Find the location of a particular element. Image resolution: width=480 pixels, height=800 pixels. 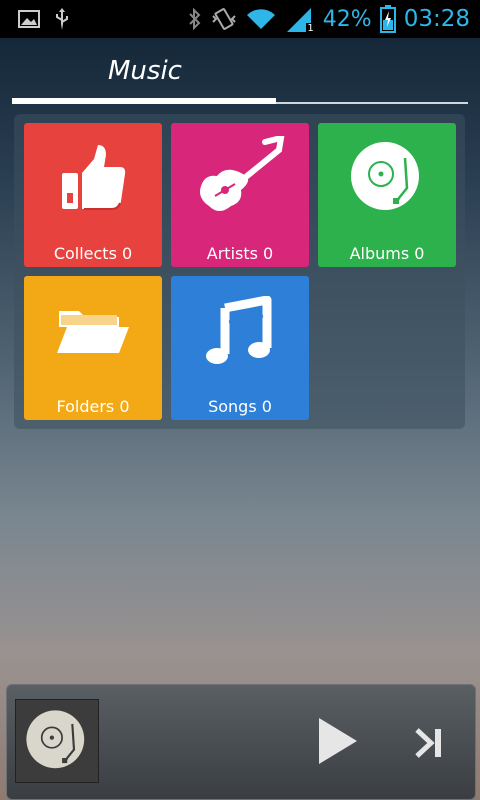

songs-tile: Songs 0 is located at coordinates (240, 348).